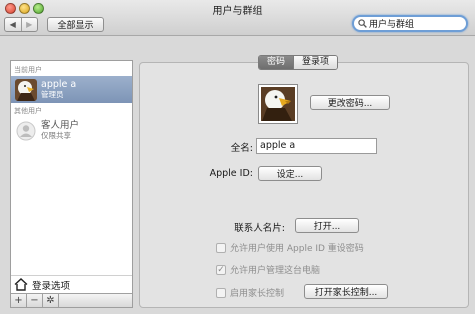  Describe the element at coordinates (276, 62) in the screenshot. I see `tab-password: 密码` at that location.